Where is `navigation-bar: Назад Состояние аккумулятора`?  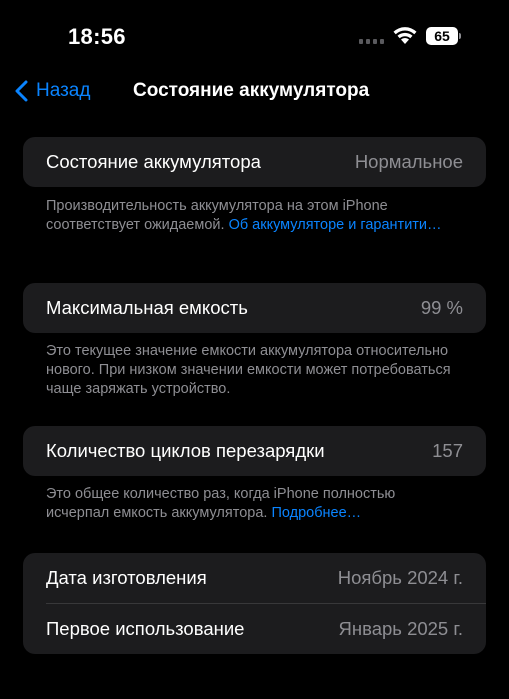
navigation-bar: Назад Состояние аккумулятора is located at coordinates (254, 92).